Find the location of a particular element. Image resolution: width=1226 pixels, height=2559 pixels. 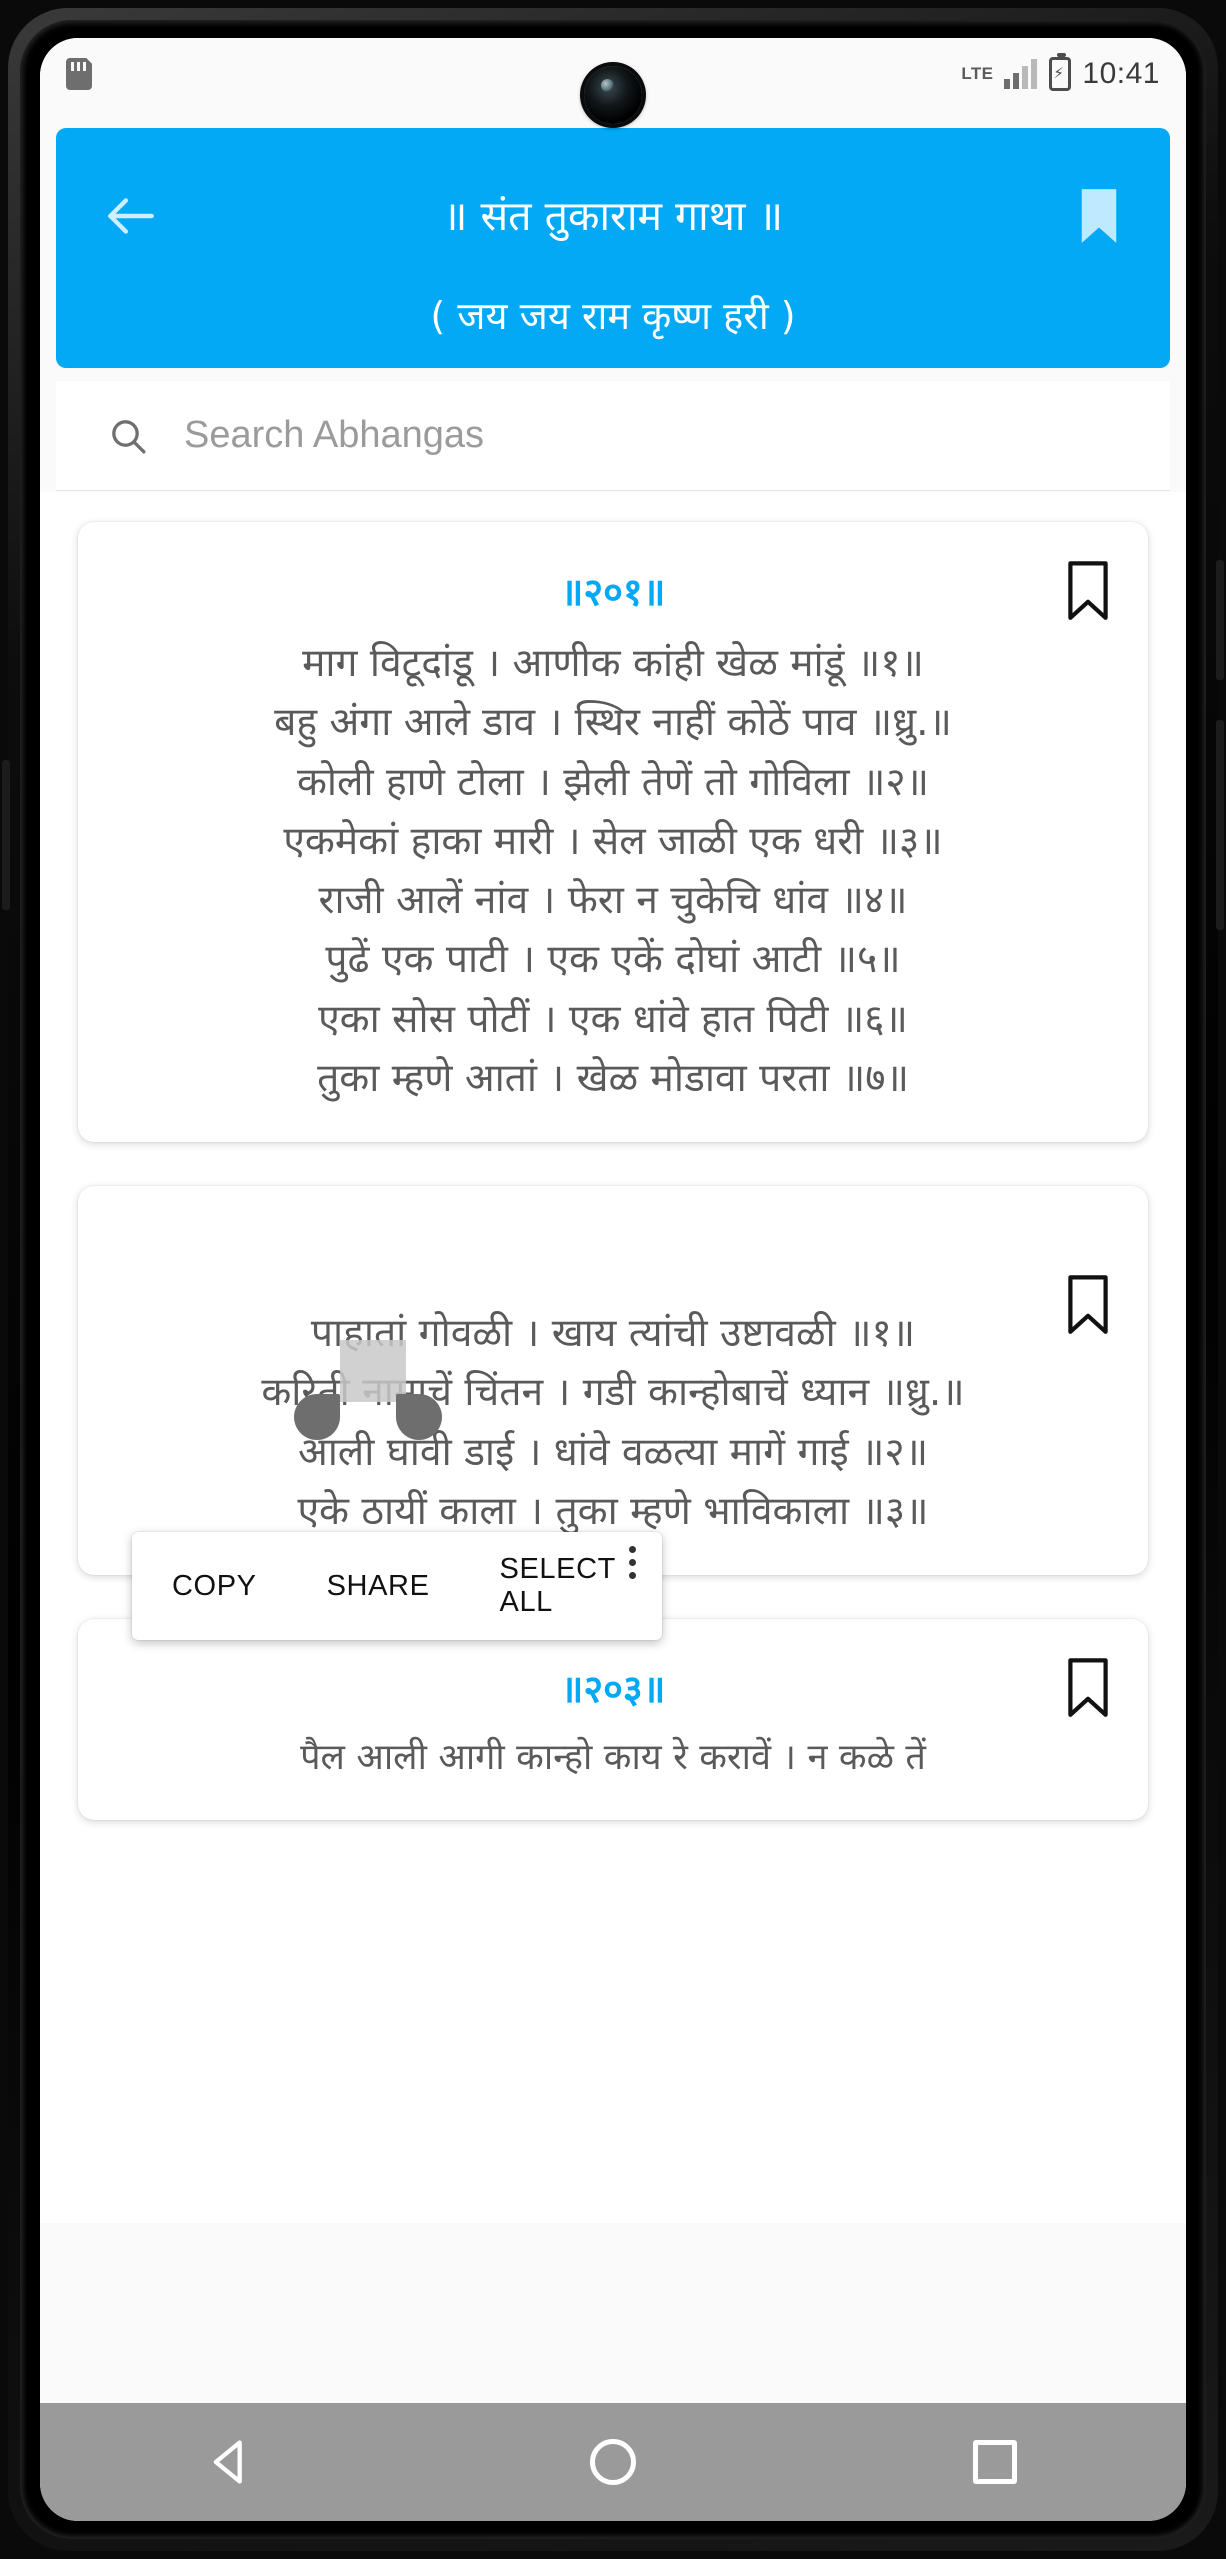

status-bar-right: LTE 10:41 is located at coordinates (1060, 72).